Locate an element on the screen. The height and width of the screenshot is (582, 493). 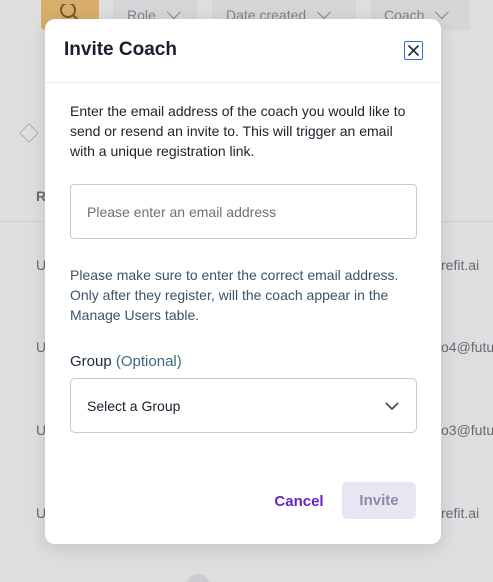
group-label: Group (Optional) is located at coordinates (126, 361).